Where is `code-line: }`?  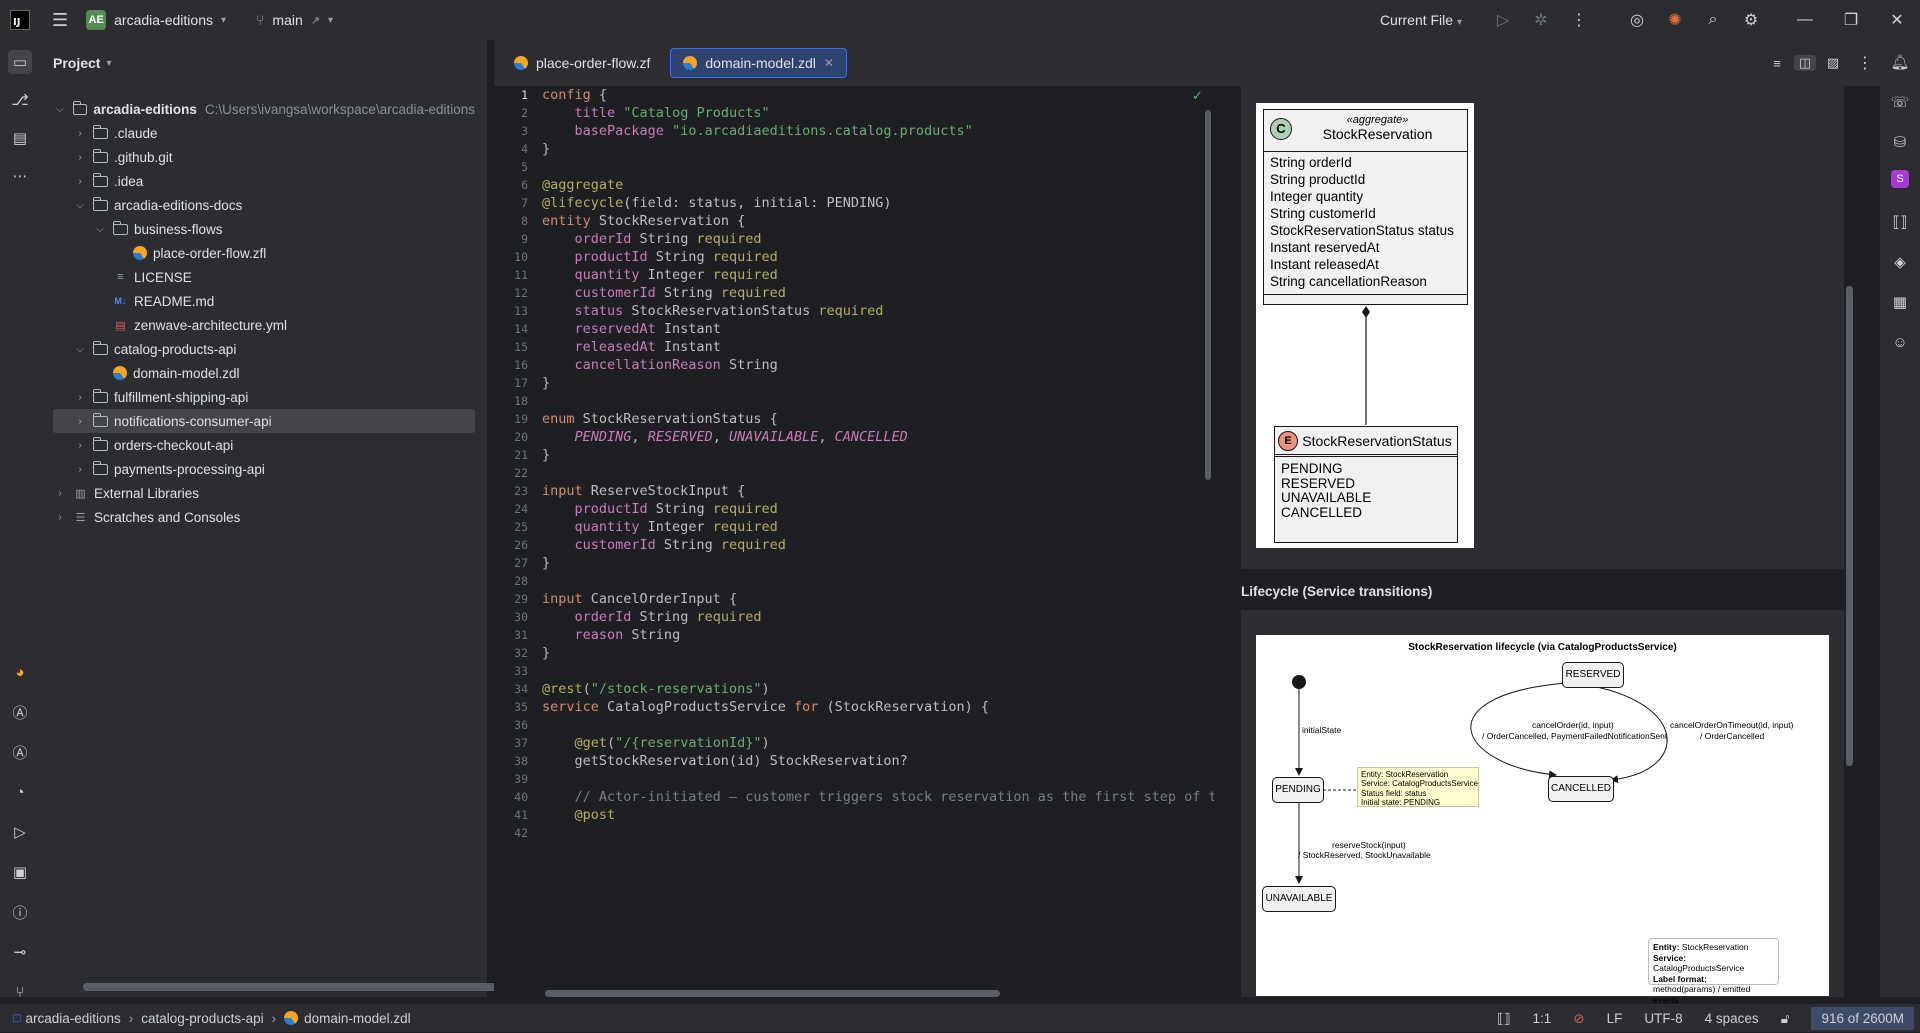 code-line: } is located at coordinates (546, 563).